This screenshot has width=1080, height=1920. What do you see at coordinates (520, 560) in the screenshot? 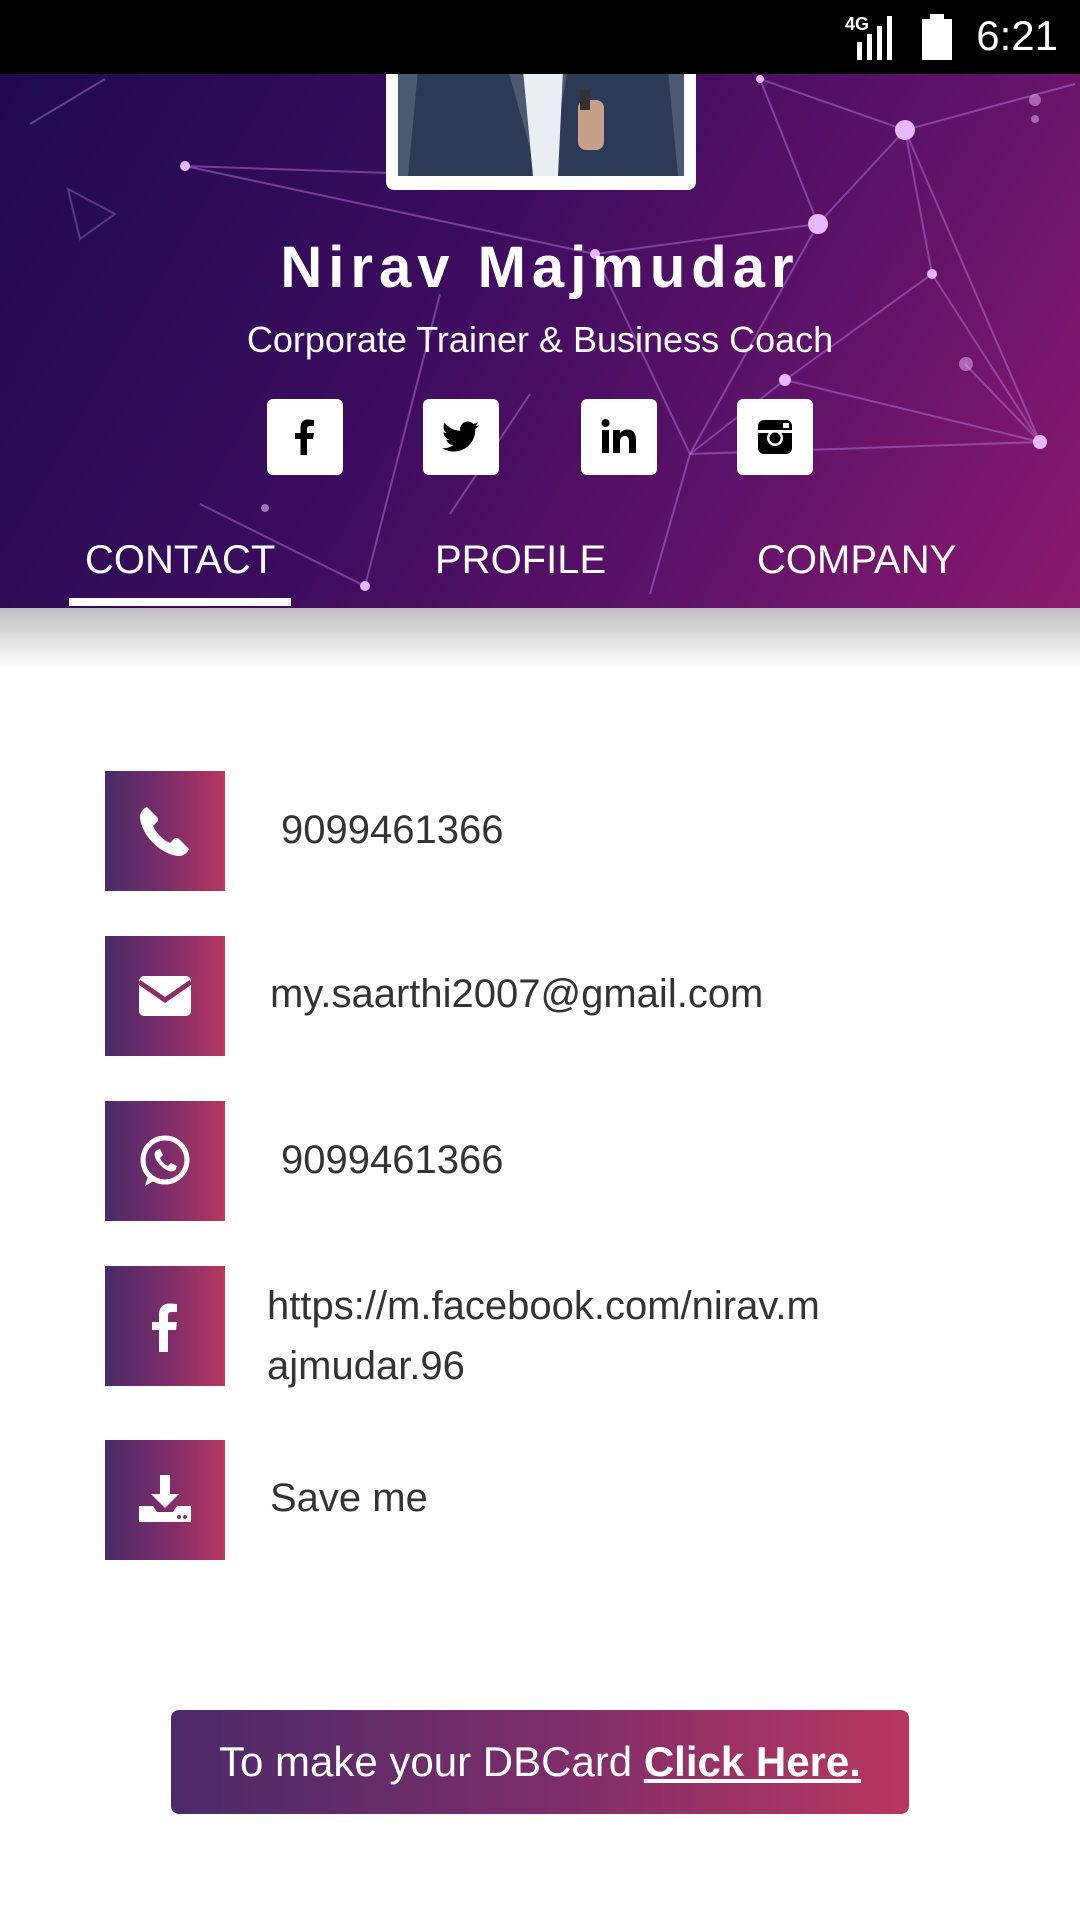
I see `tab-profile: PROFILE` at bounding box center [520, 560].